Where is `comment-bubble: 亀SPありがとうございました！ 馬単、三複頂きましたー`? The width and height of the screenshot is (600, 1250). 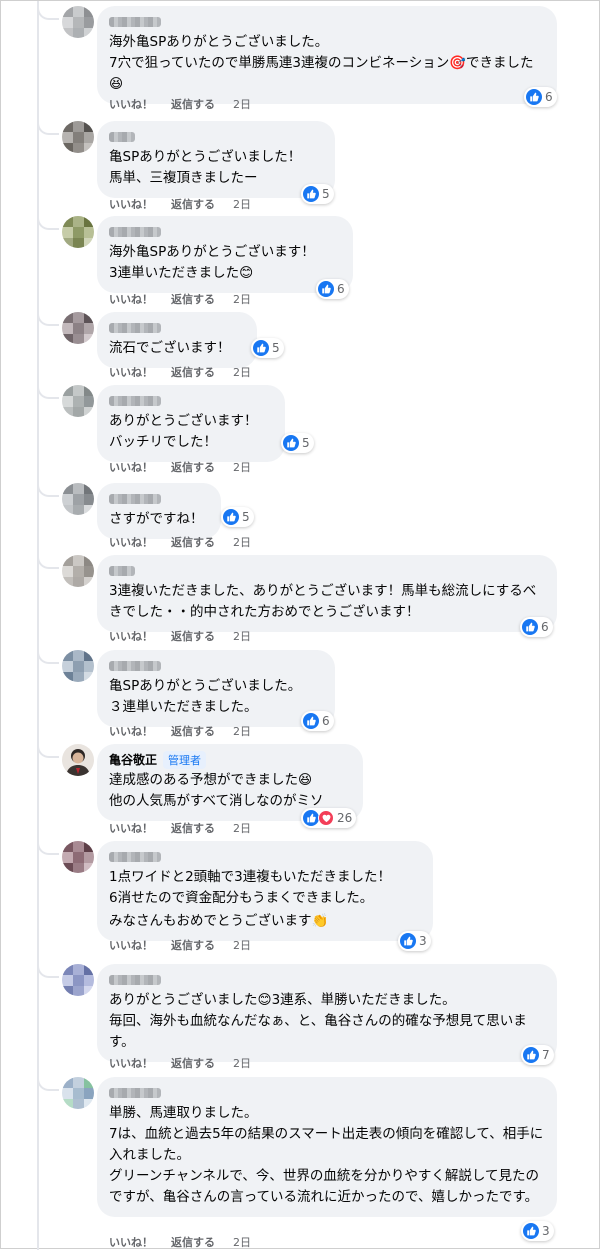
comment-bubble: 亀SPありがとうございました！ 馬単、三複頂きましたー is located at coordinates (216, 159).